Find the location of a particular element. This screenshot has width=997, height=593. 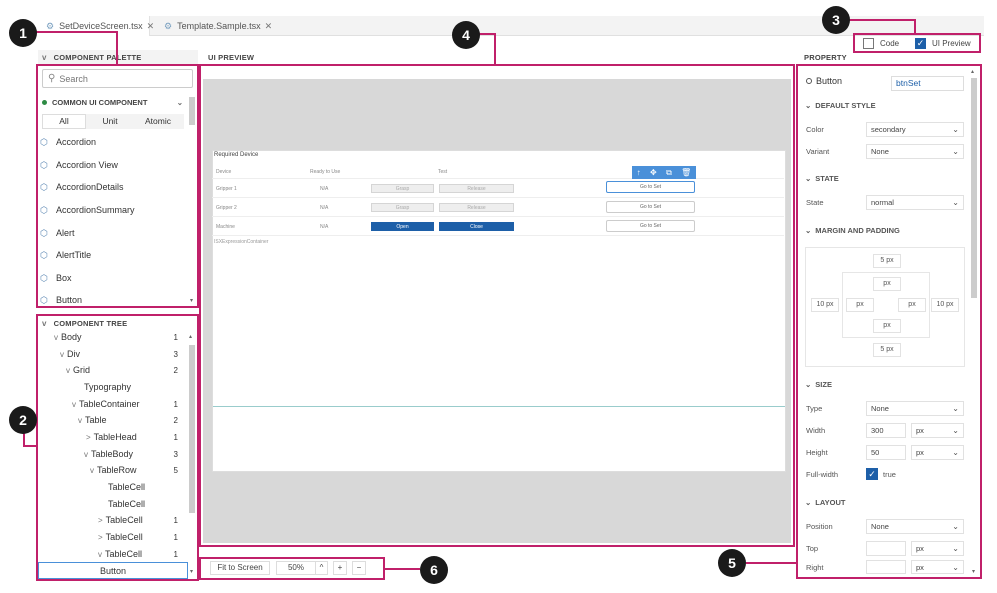

preview-toggle: ✓ UI Preview is located at coordinates (943, 43).